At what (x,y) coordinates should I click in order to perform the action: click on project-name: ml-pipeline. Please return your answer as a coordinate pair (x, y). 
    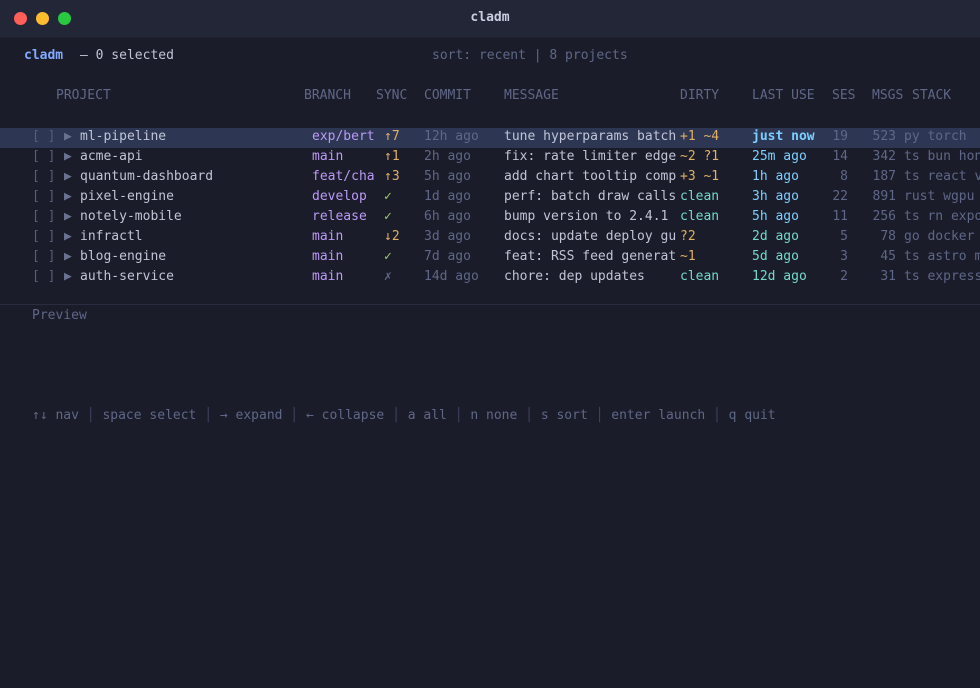
    Looking at the image, I should click on (123, 136).